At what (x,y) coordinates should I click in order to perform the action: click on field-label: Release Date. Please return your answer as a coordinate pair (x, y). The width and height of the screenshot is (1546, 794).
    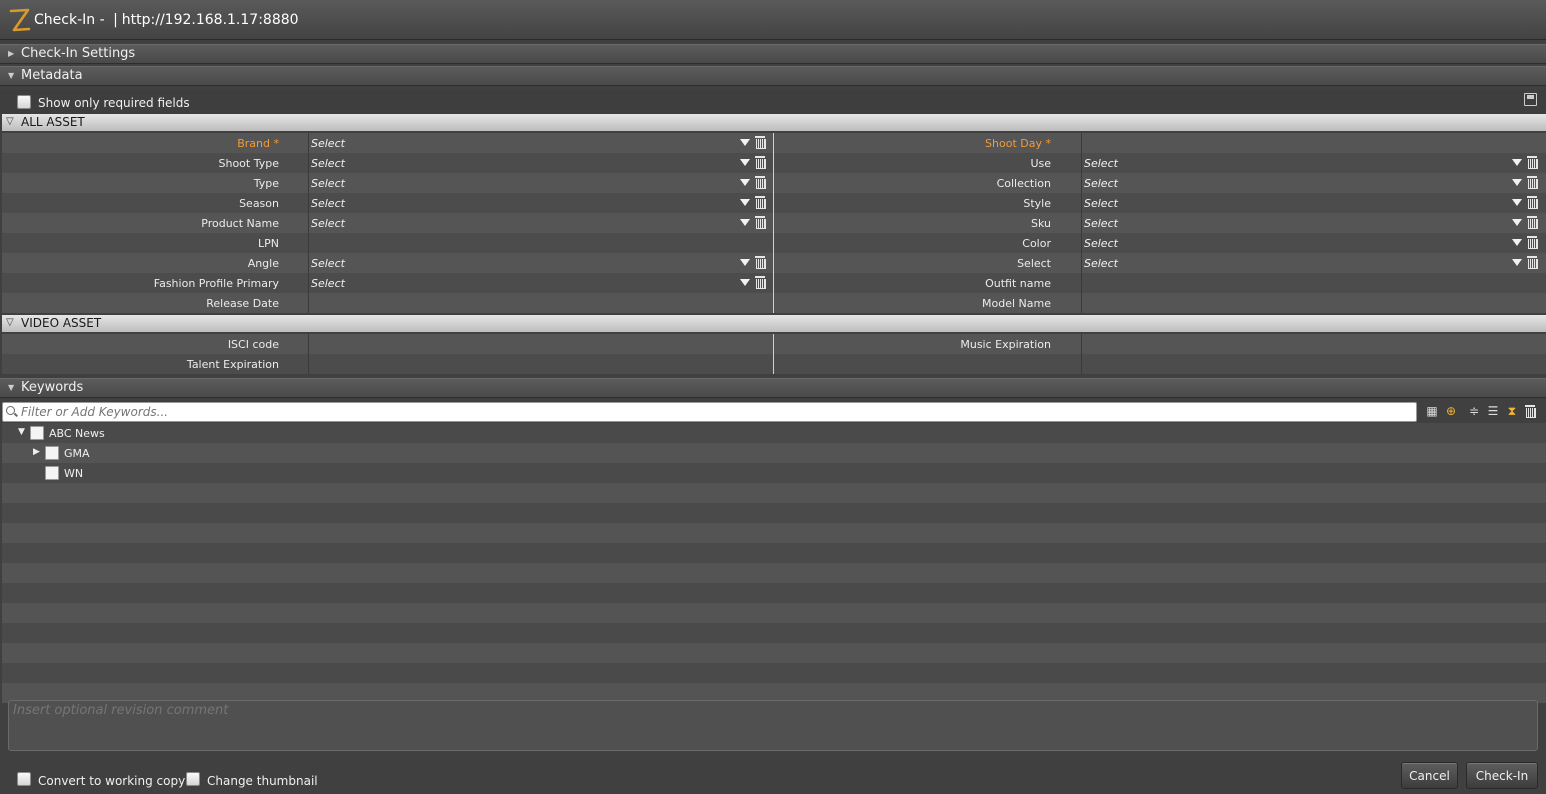
    Looking at the image, I should click on (242, 303).